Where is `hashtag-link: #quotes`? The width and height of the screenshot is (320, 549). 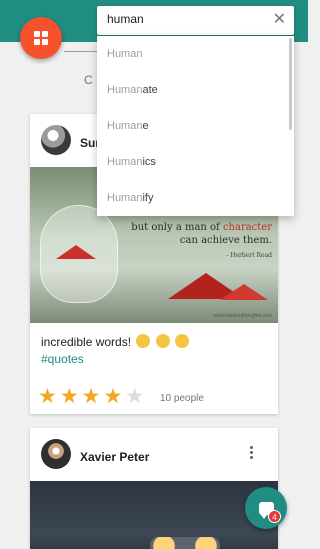
hashtag-link: #quotes is located at coordinates (62, 359).